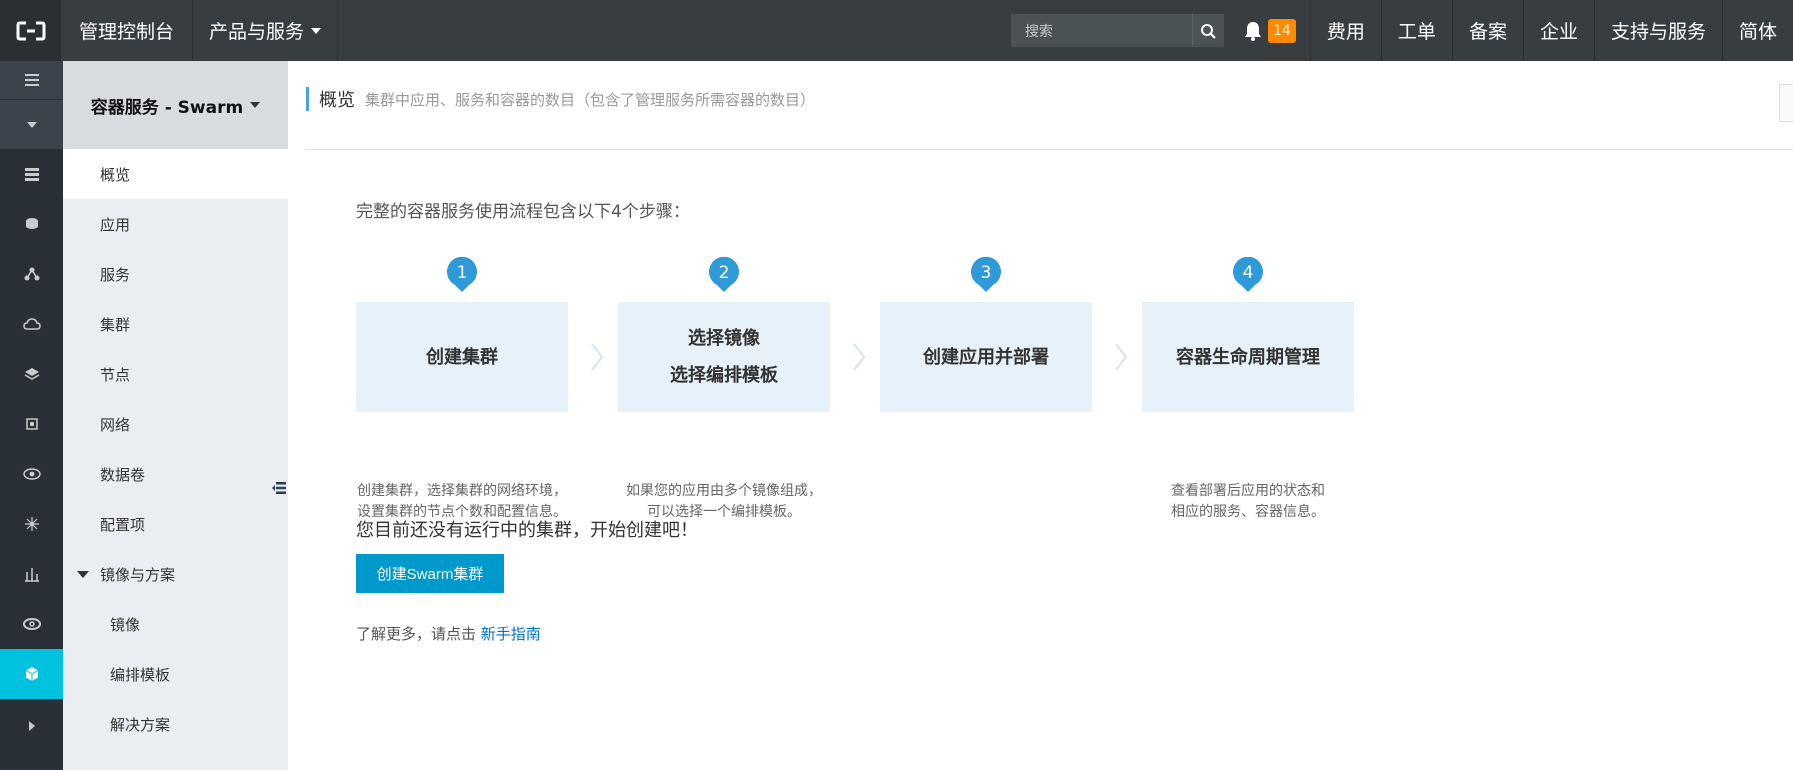  Describe the element at coordinates (1252, 31) in the screenshot. I see `bell-icon` at that location.